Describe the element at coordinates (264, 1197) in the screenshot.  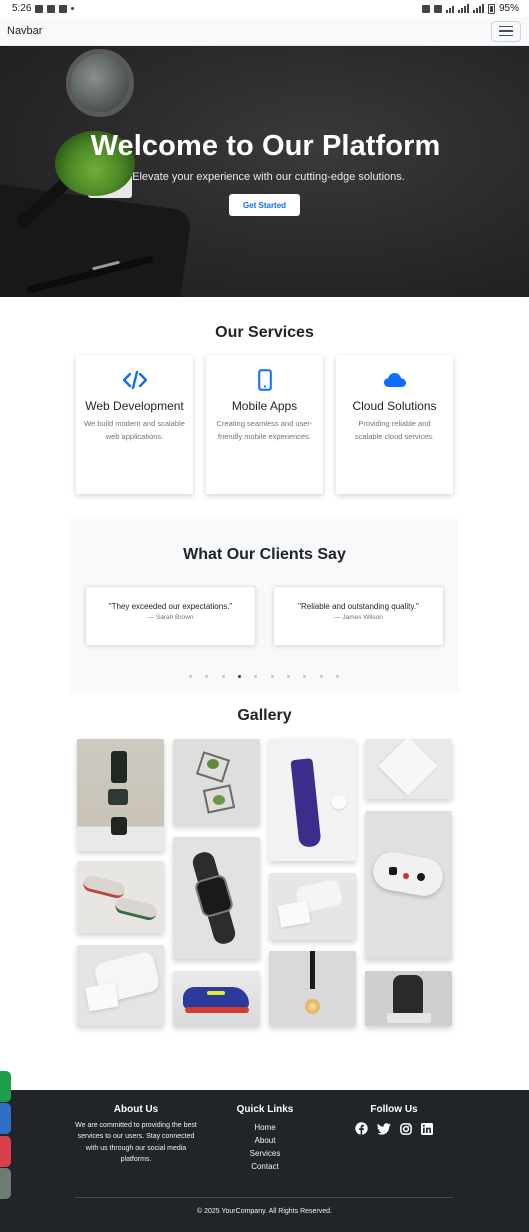
I see `footer-divider` at that location.